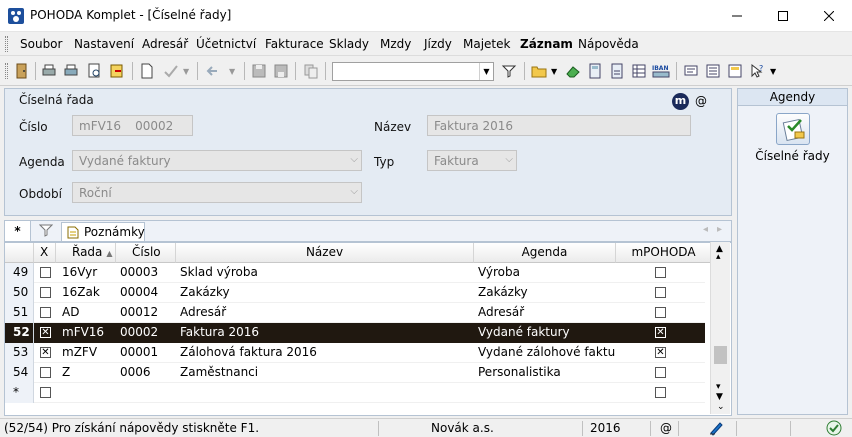 The width and height of the screenshot is (852, 437). What do you see at coordinates (86, 253) in the screenshot?
I see `header-rada: Řada ▲` at bounding box center [86, 253].